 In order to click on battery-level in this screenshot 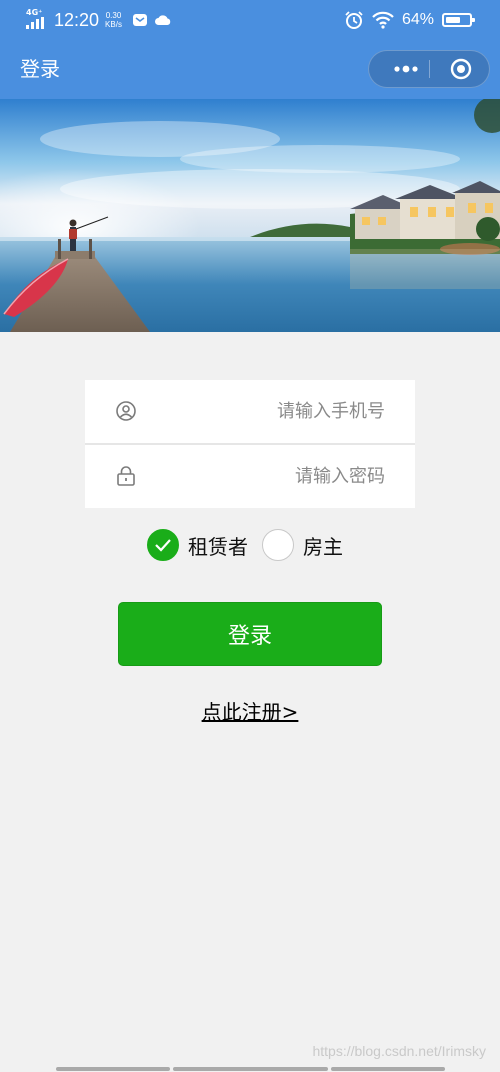, I will do `click(453, 20)`.